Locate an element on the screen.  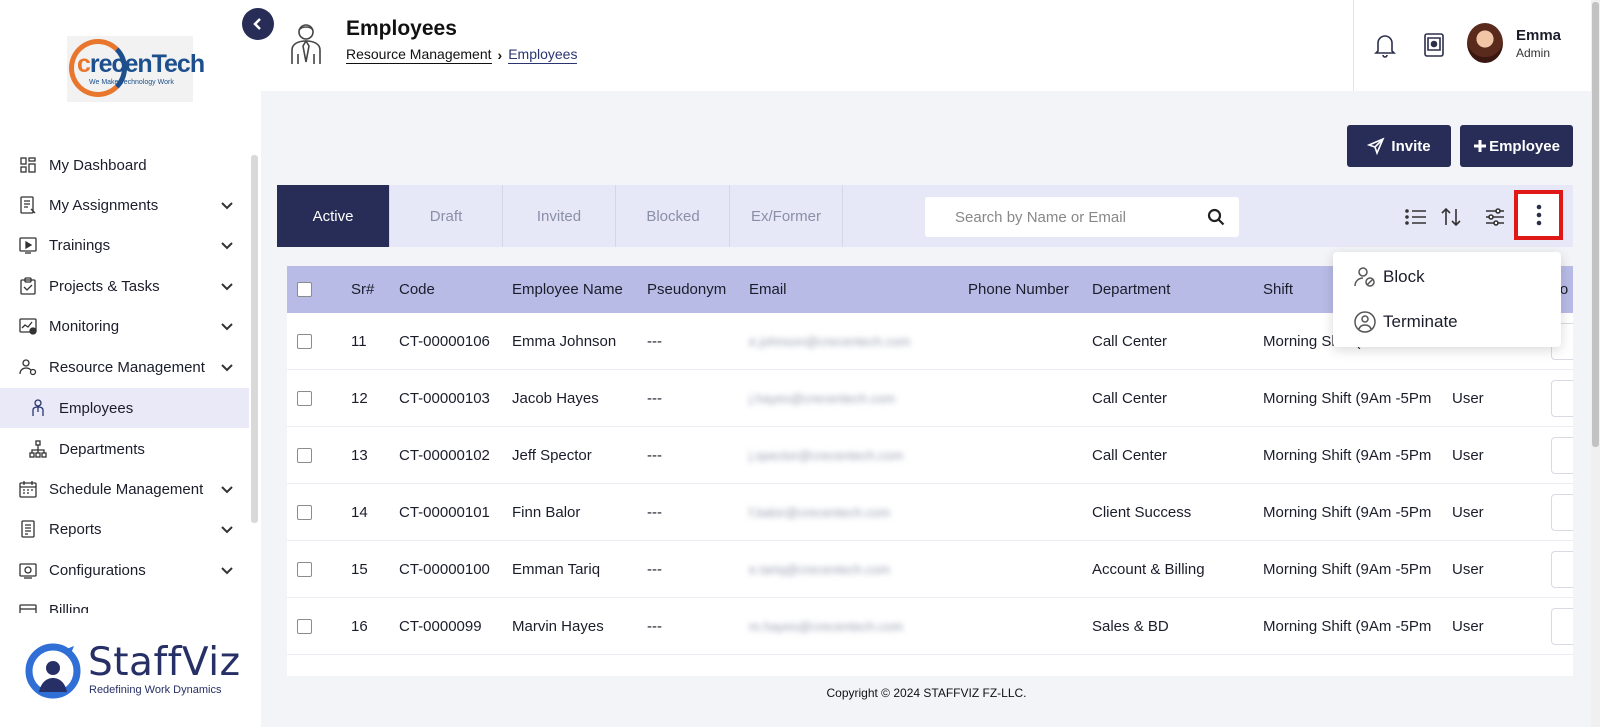
sort-icon is located at coordinates (1451, 217).